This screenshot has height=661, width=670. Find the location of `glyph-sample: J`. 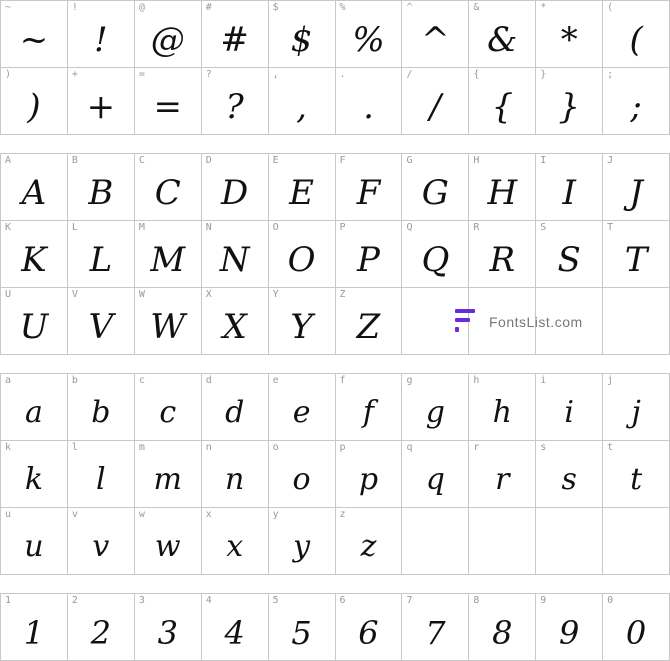

glyph-sample: J is located at coordinates (636, 192).